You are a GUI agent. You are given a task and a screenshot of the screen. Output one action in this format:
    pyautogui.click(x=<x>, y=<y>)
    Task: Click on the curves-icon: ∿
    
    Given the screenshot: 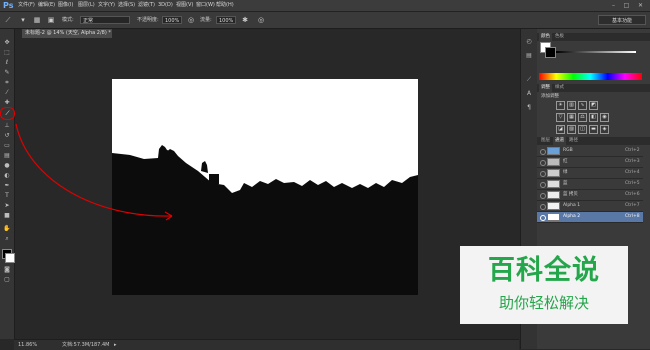 What is the action you would take?
    pyautogui.click(x=582, y=105)
    